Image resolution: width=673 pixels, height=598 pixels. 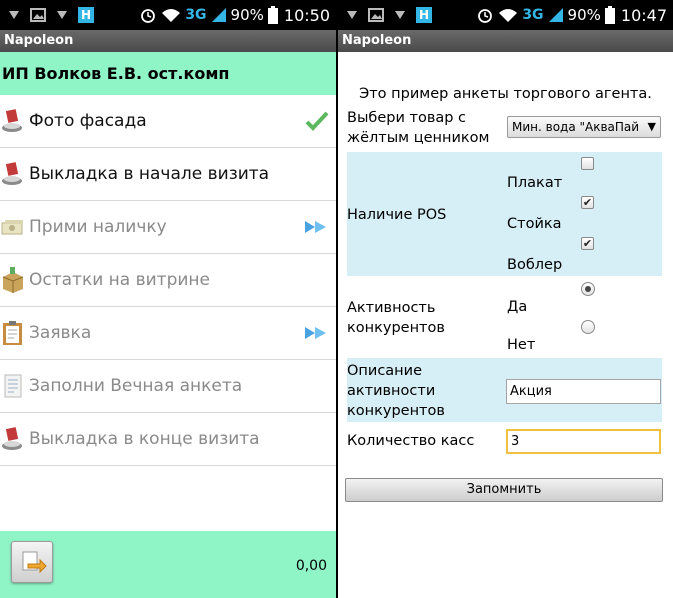 I want to click on box-icon, so click(x=13, y=280).